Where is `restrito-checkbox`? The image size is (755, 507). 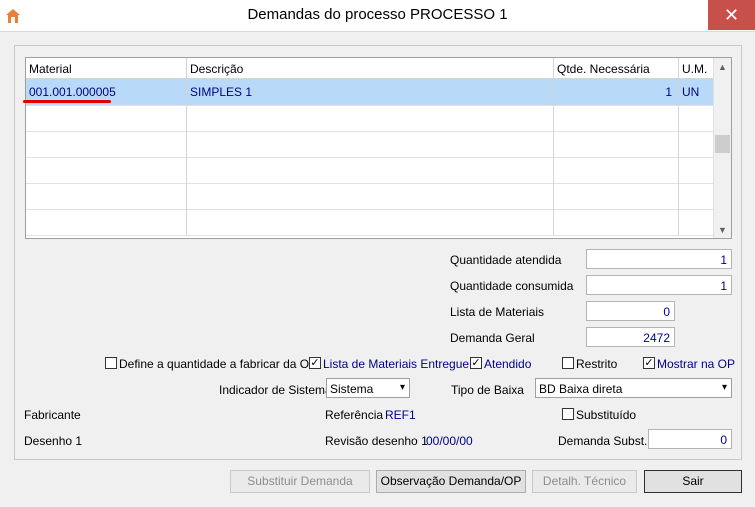
restrito-checkbox is located at coordinates (568, 363).